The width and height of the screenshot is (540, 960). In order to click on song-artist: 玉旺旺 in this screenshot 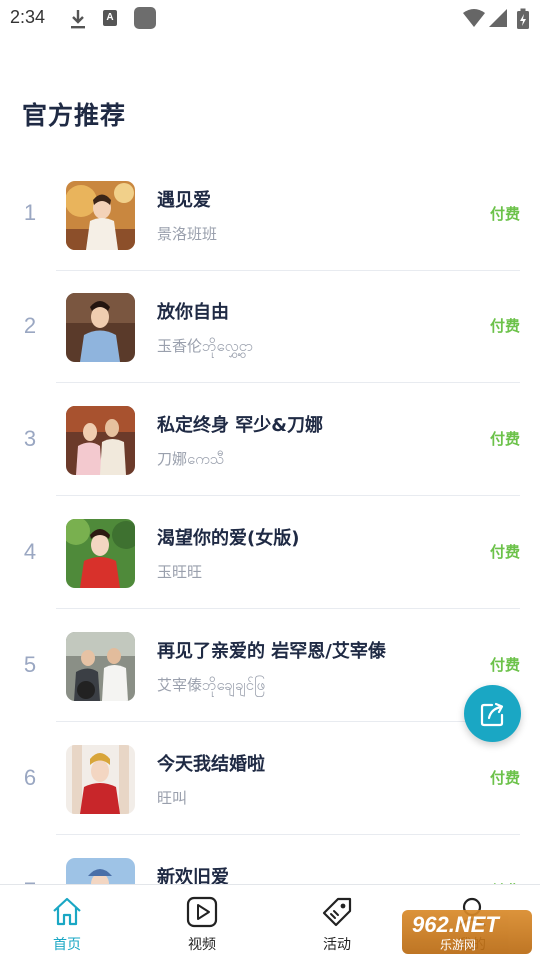, I will do `click(180, 572)`.